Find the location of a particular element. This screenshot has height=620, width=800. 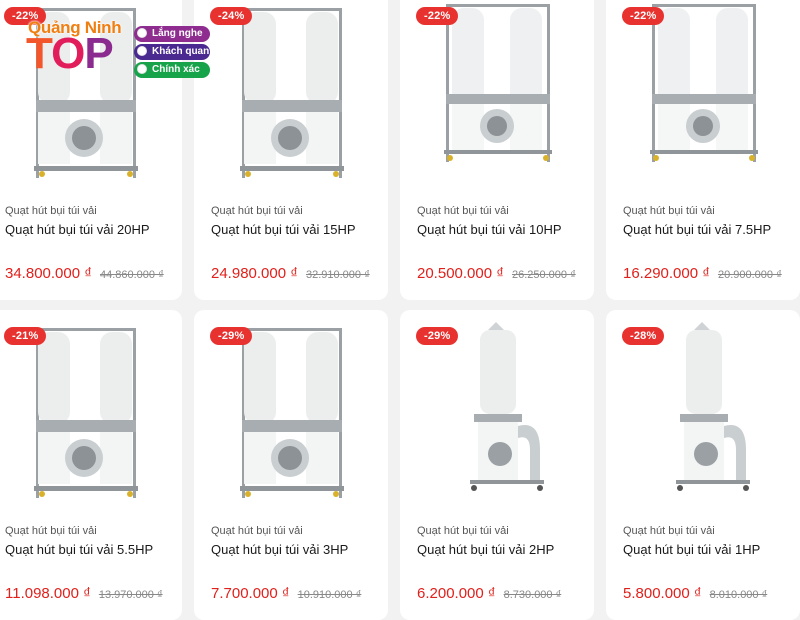

sale-price: 16.290.000 ₫ is located at coordinates (666, 273).